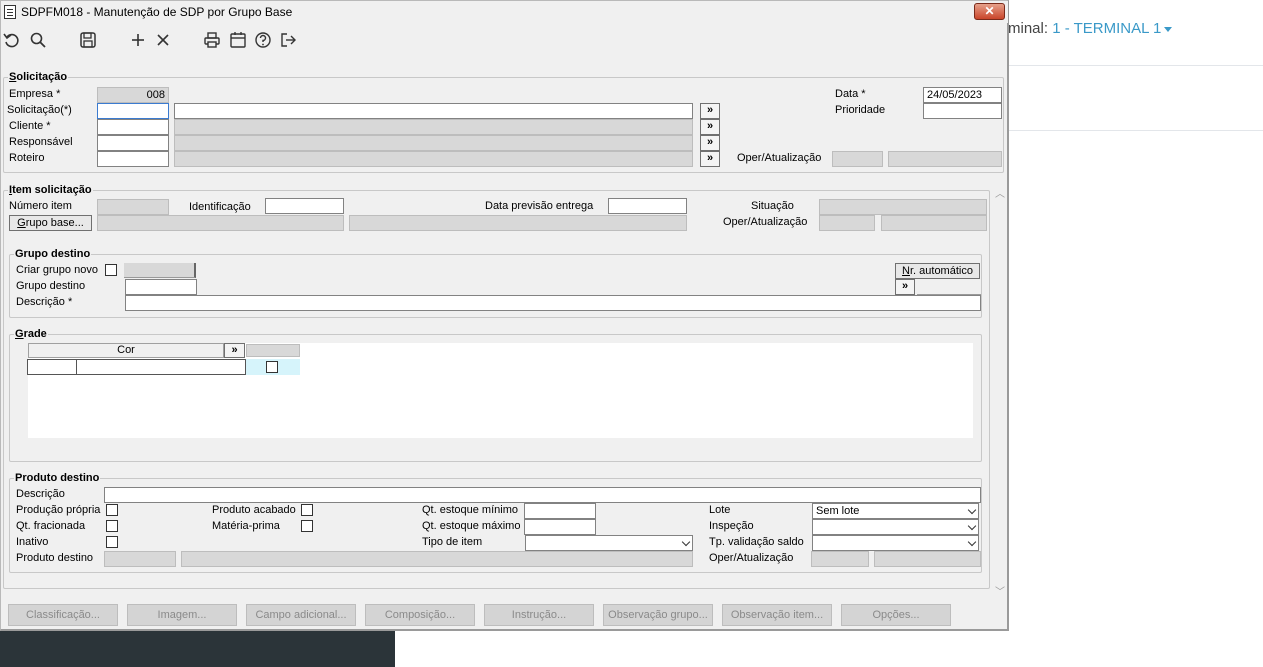  Describe the element at coordinates (126, 350) in the screenshot. I see `cor-column-header: Cor` at that location.